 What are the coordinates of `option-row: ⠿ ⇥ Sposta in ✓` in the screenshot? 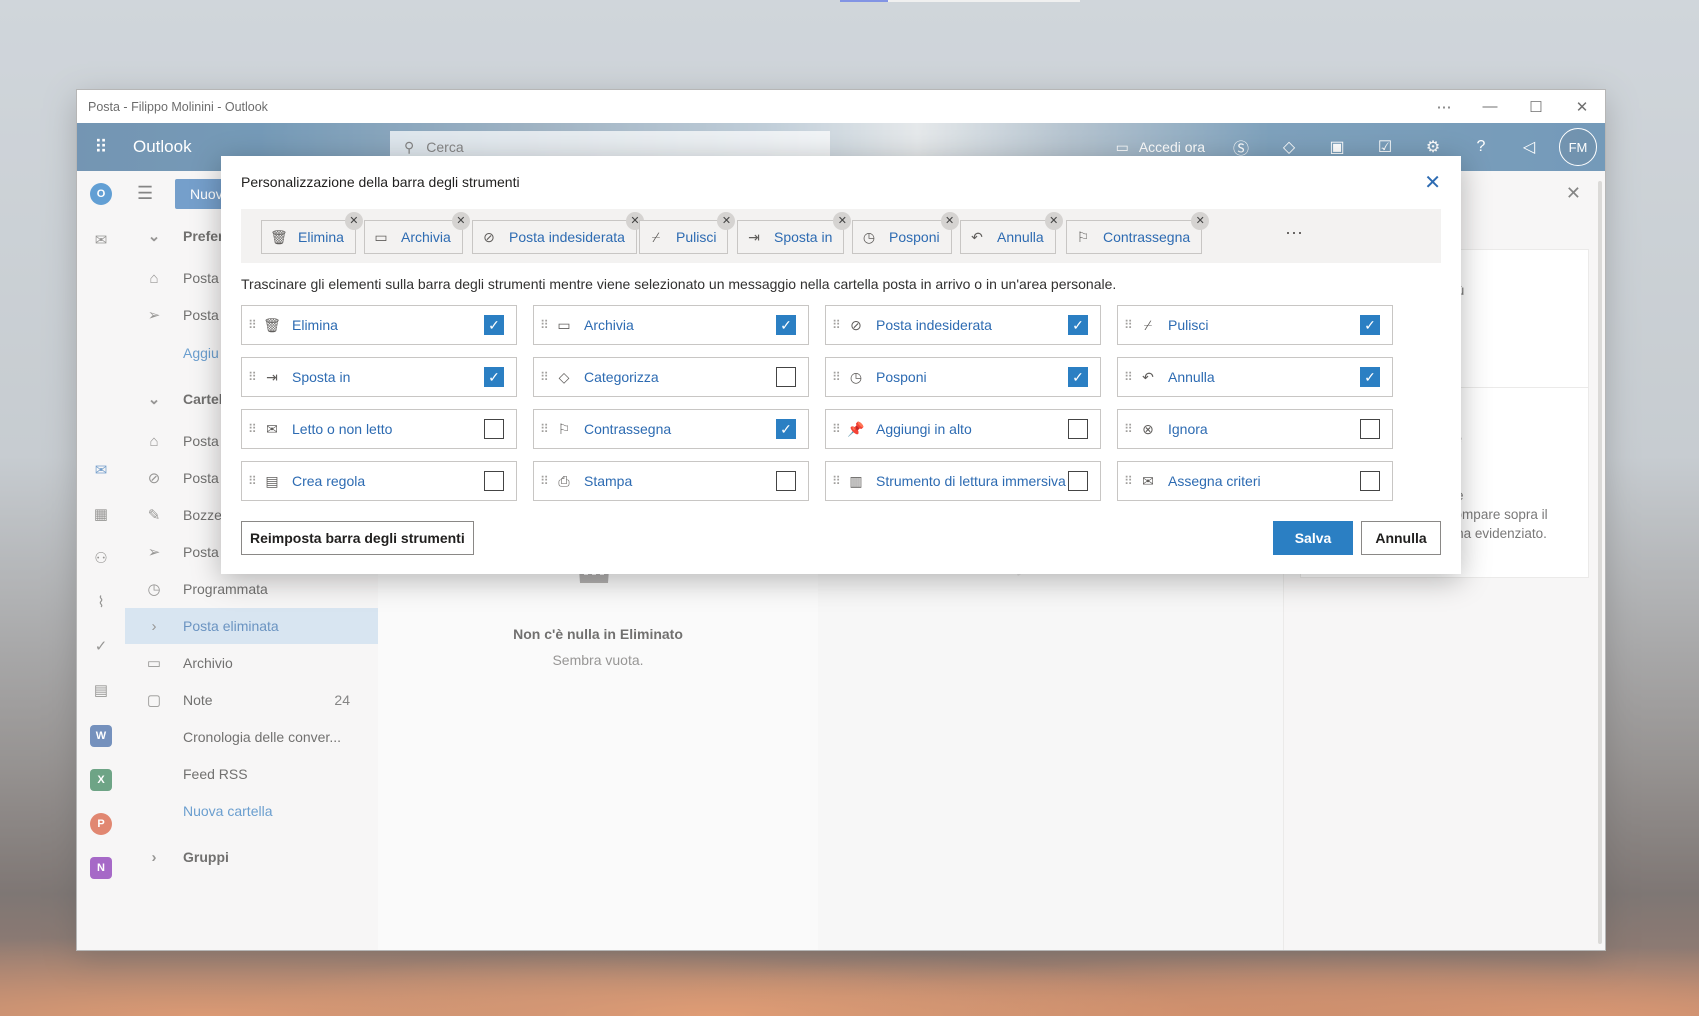 It's located at (379, 377).